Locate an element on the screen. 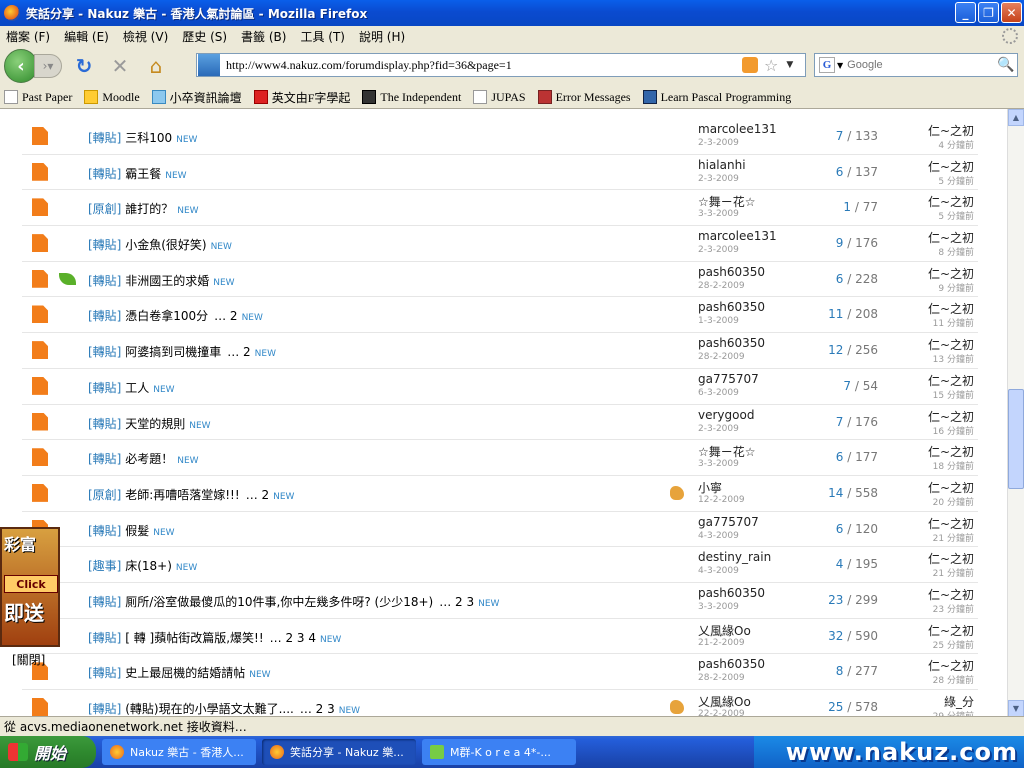 This screenshot has width=1024, height=768. thread-author: hialanhi is located at coordinates (722, 165).